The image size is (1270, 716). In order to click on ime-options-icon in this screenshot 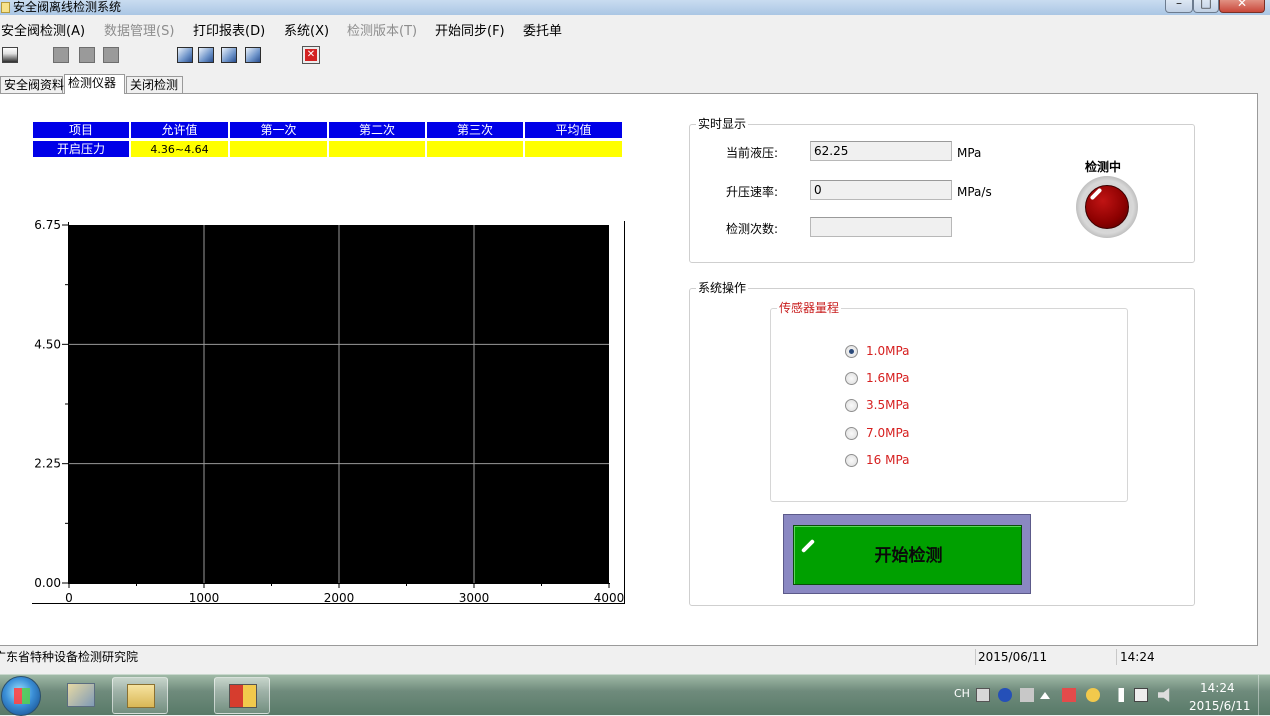, I will do `click(1027, 695)`.